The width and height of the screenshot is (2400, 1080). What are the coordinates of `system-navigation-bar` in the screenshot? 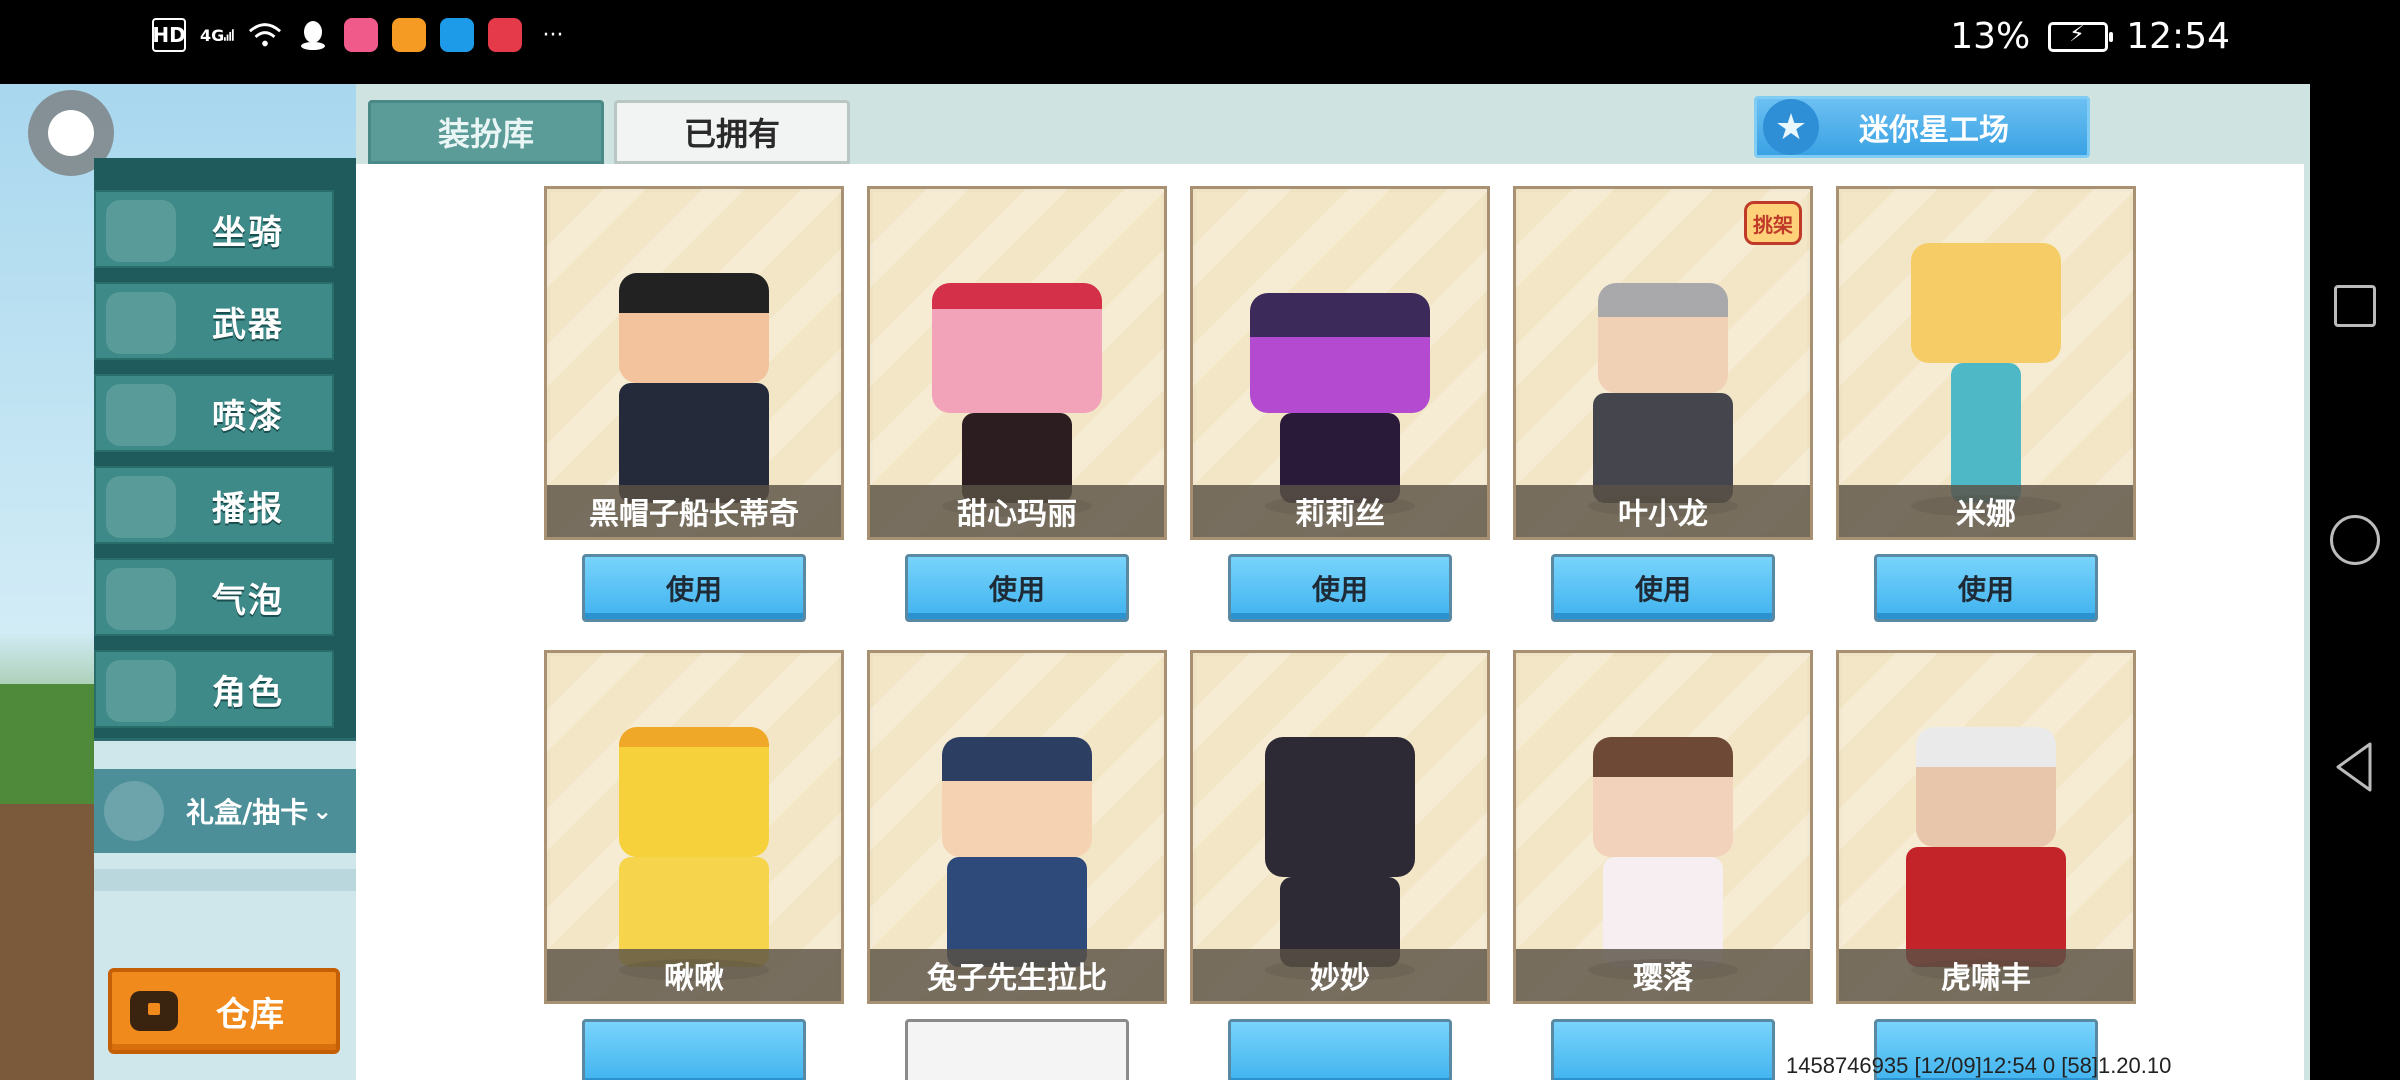 It's located at (2355, 540).